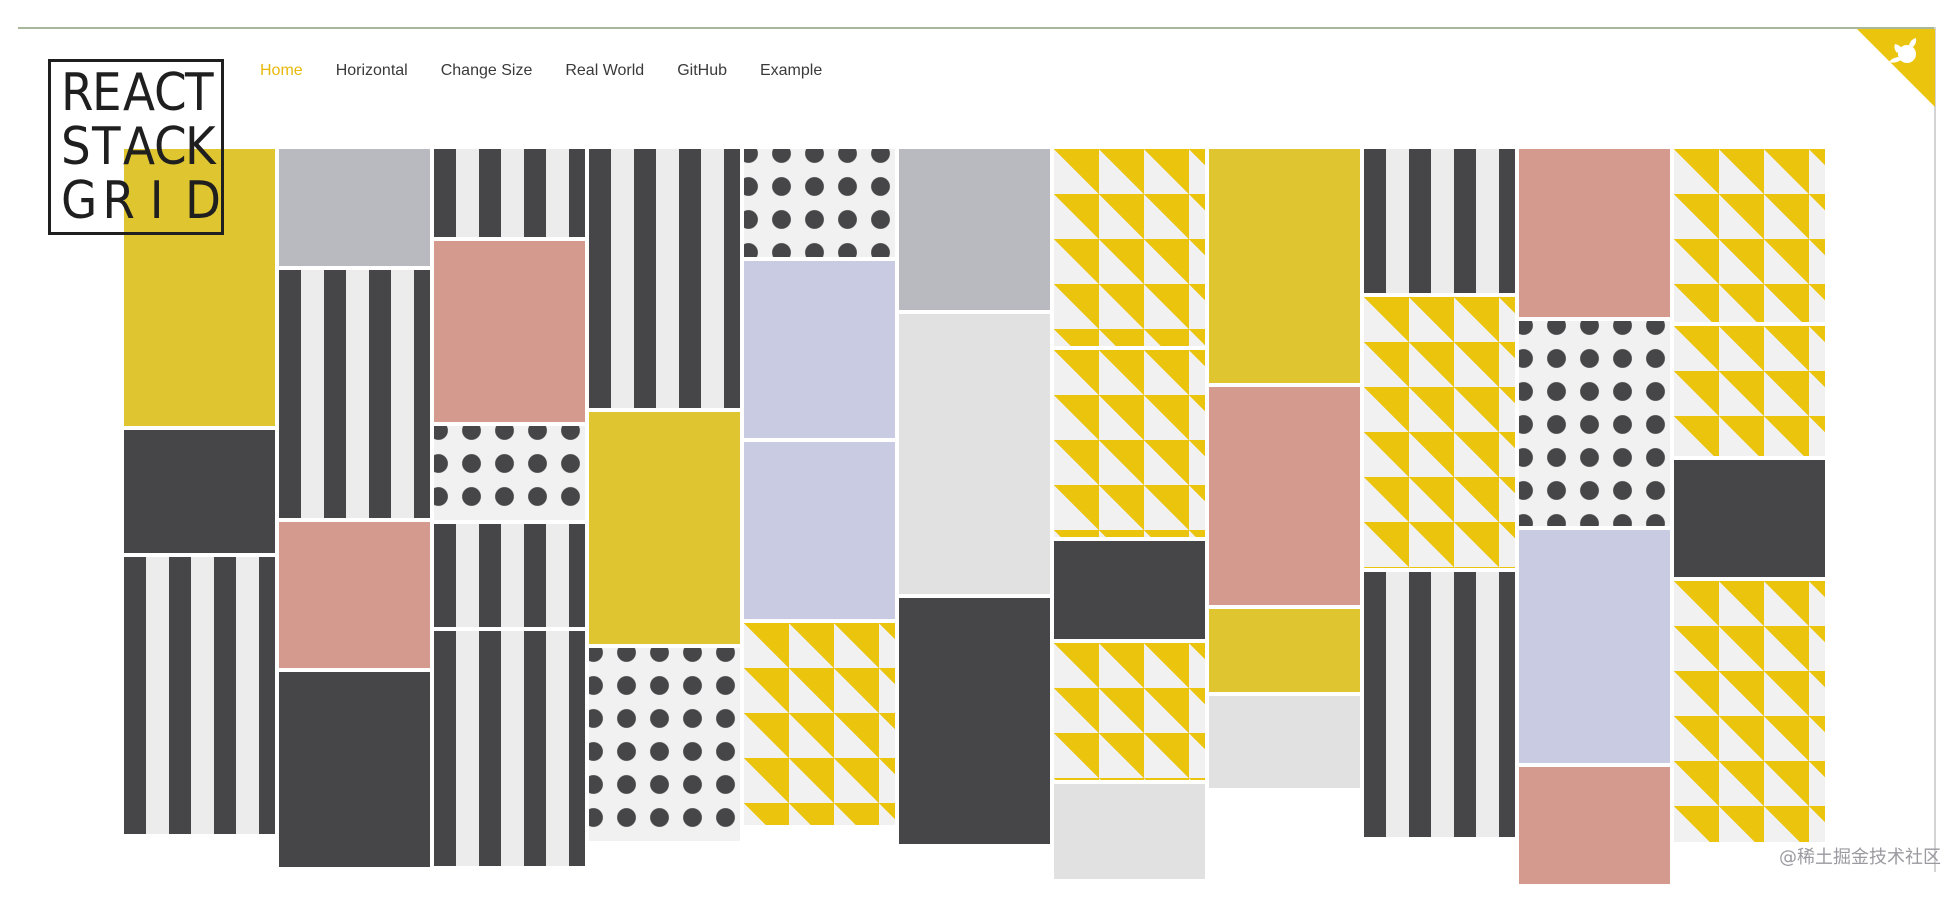  What do you see at coordinates (141, 201) in the screenshot?
I see `logo-line-3: GRID` at bounding box center [141, 201].